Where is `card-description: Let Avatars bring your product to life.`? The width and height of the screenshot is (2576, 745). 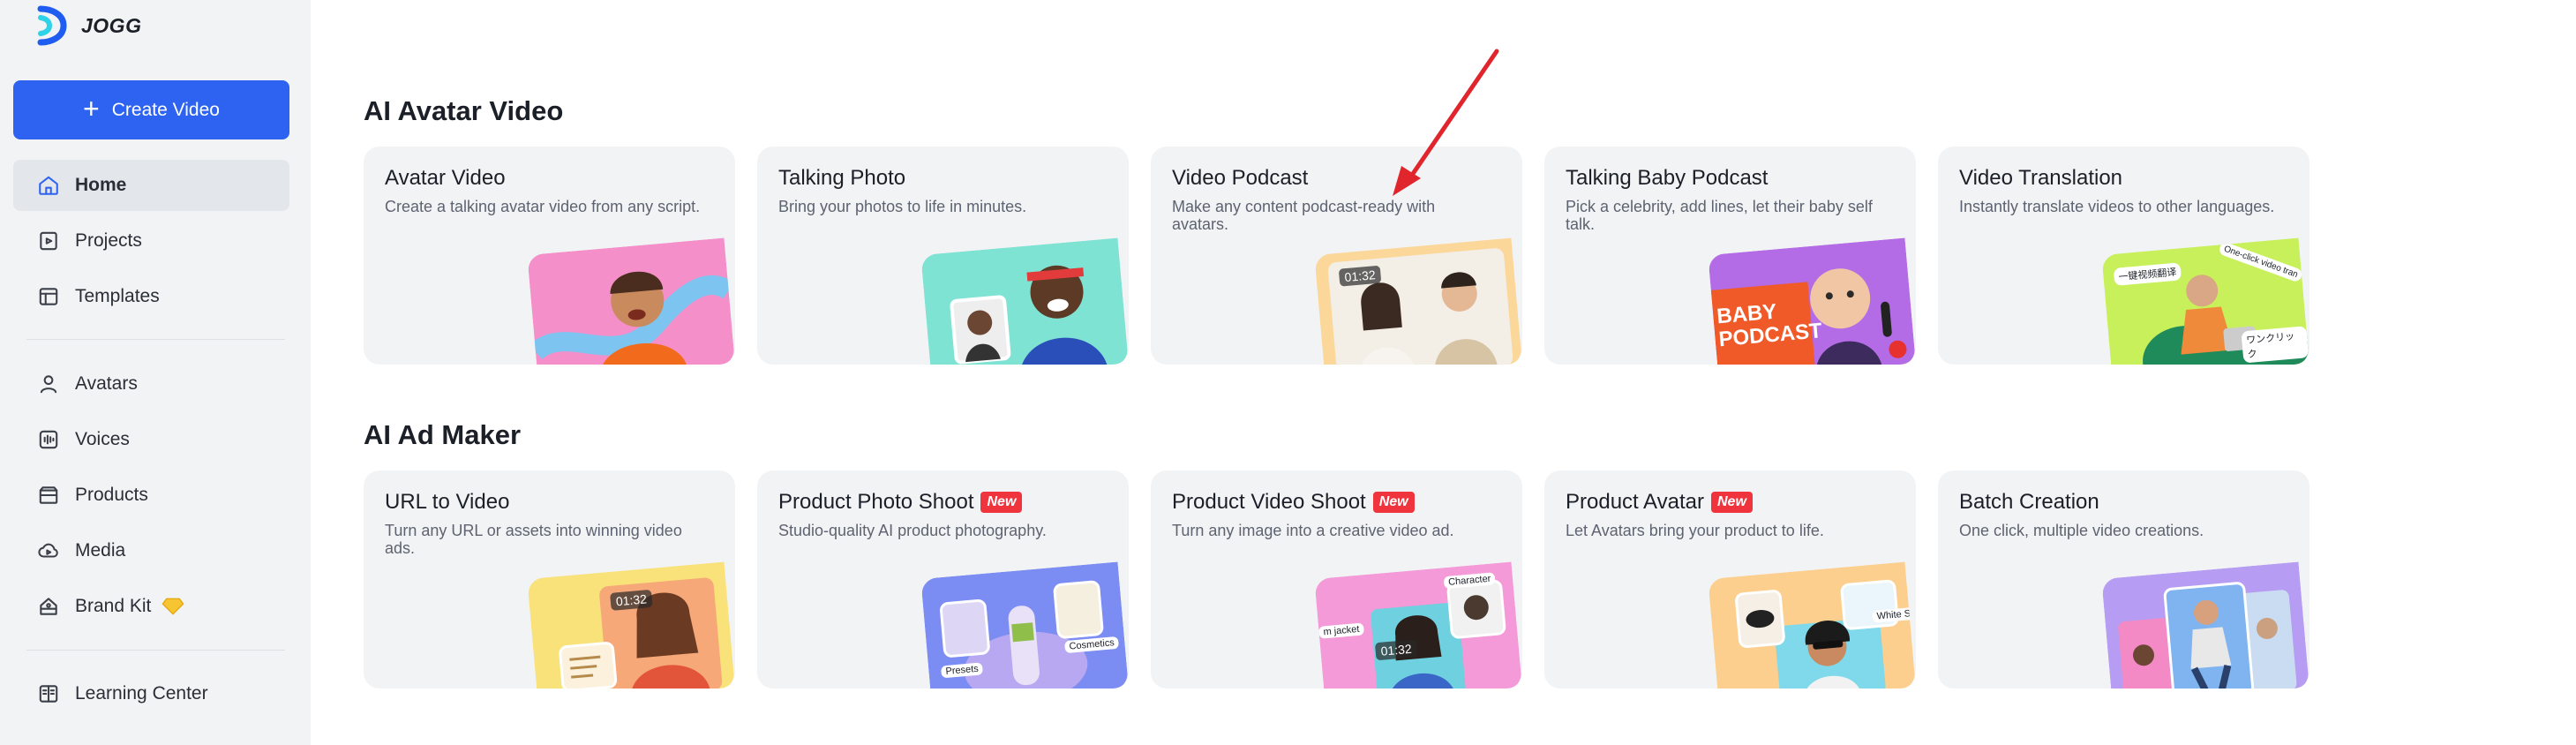 card-description: Let Avatars bring your product to life. is located at coordinates (1695, 530).